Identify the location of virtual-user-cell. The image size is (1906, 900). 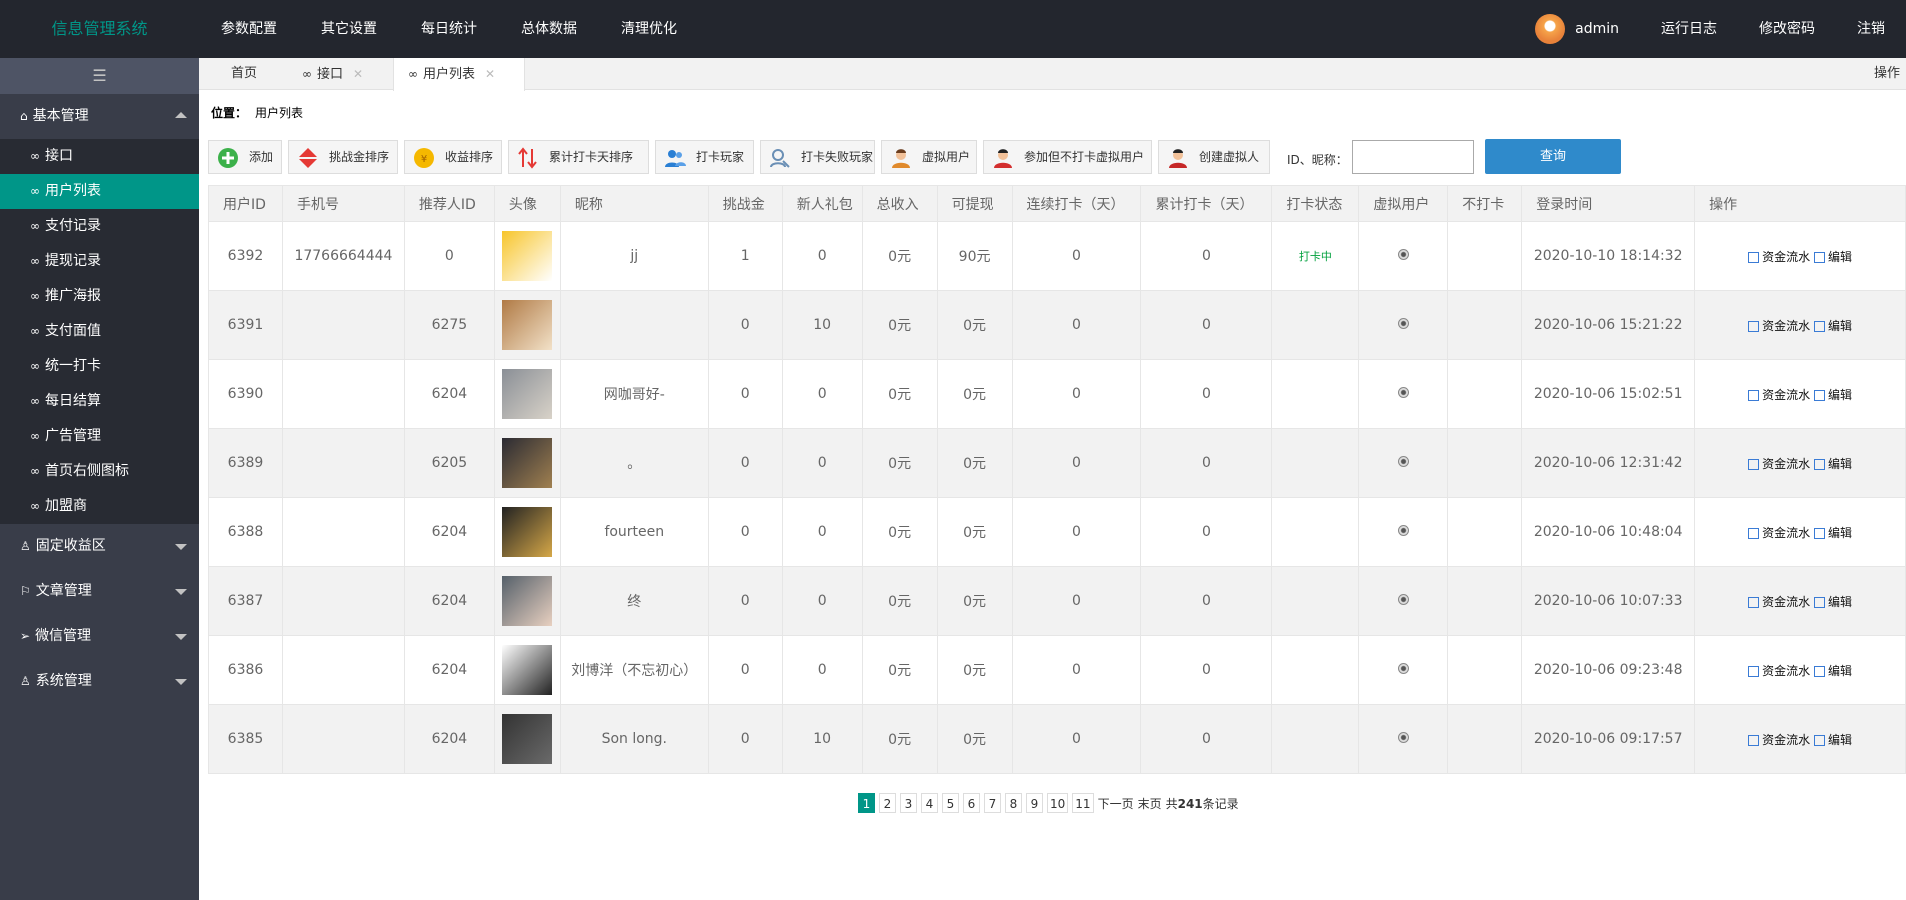
(1403, 256).